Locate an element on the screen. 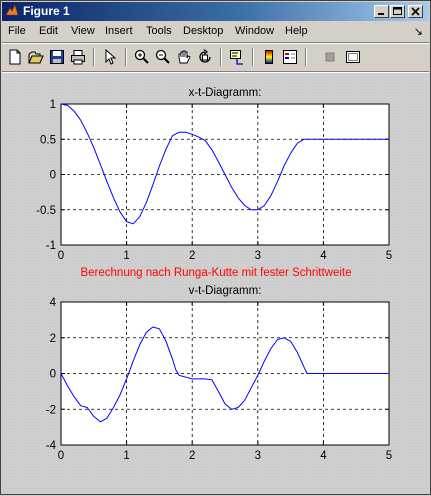  y-tick-label: -0.5 is located at coordinates (46, 211).